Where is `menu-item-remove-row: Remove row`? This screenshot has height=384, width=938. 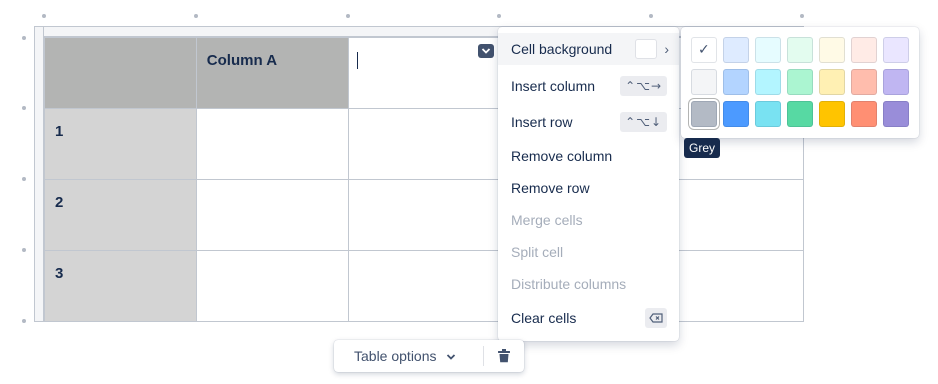
menu-item-remove-row: Remove row is located at coordinates (588, 188).